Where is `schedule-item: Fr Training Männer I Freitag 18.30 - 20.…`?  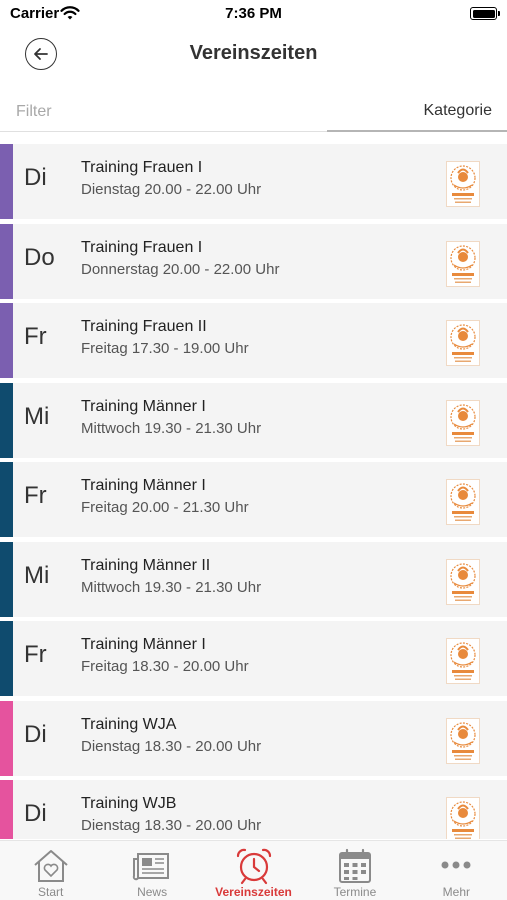
schedule-item: Fr Training Männer I Freitag 18.30 - 20.… is located at coordinates (253, 658).